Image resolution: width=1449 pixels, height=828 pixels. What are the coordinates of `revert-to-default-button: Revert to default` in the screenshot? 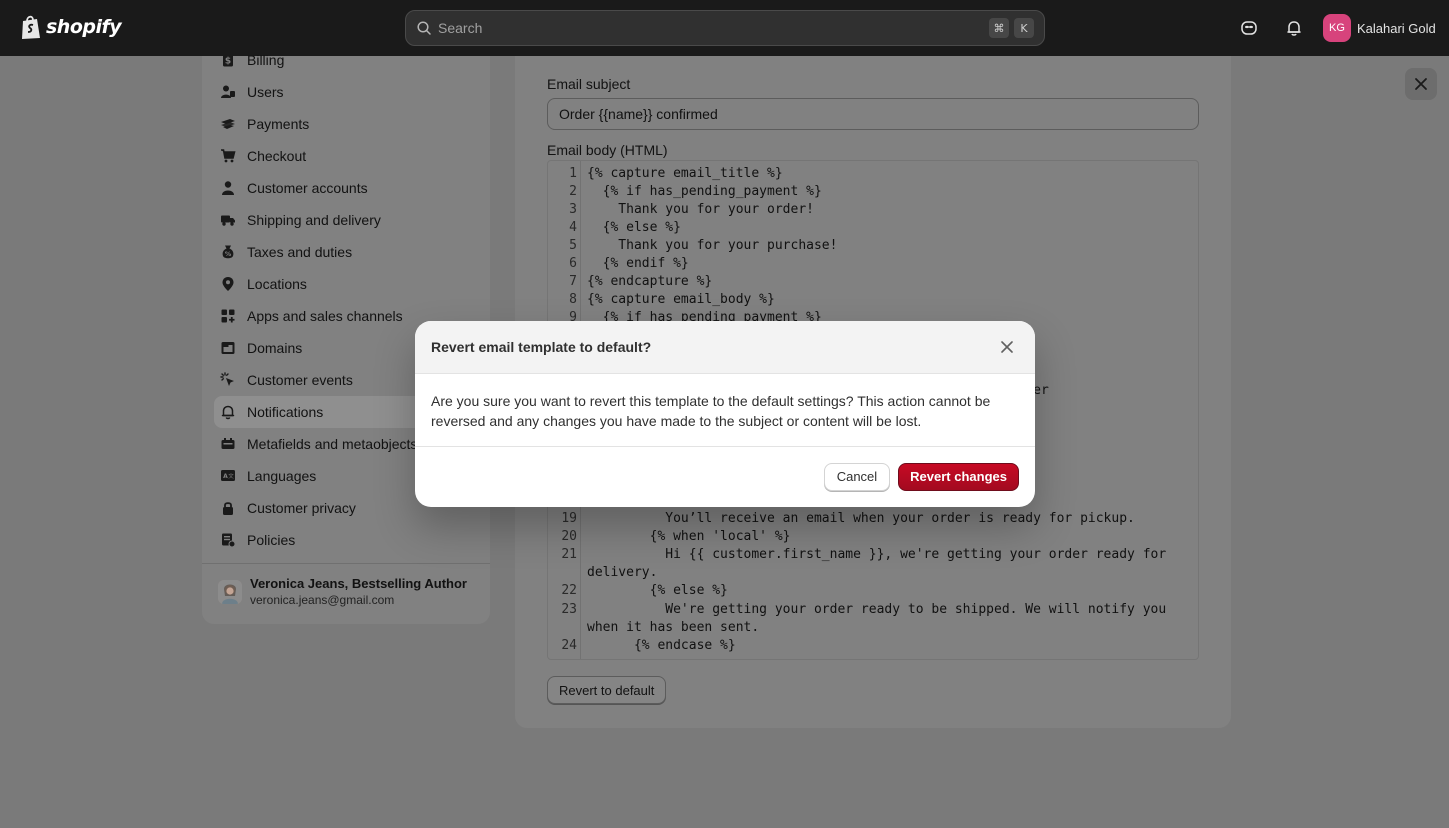 It's located at (607, 690).